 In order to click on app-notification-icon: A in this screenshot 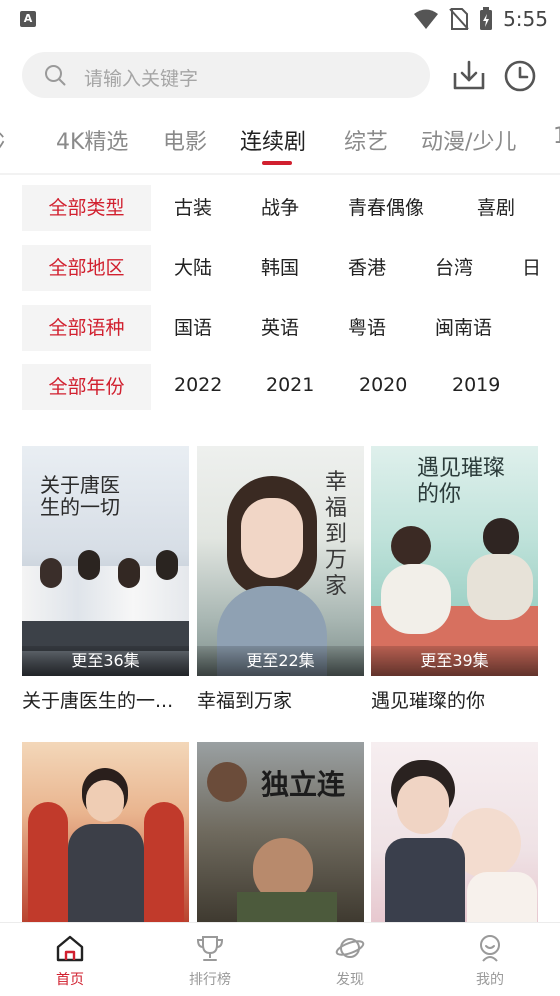, I will do `click(28, 19)`.